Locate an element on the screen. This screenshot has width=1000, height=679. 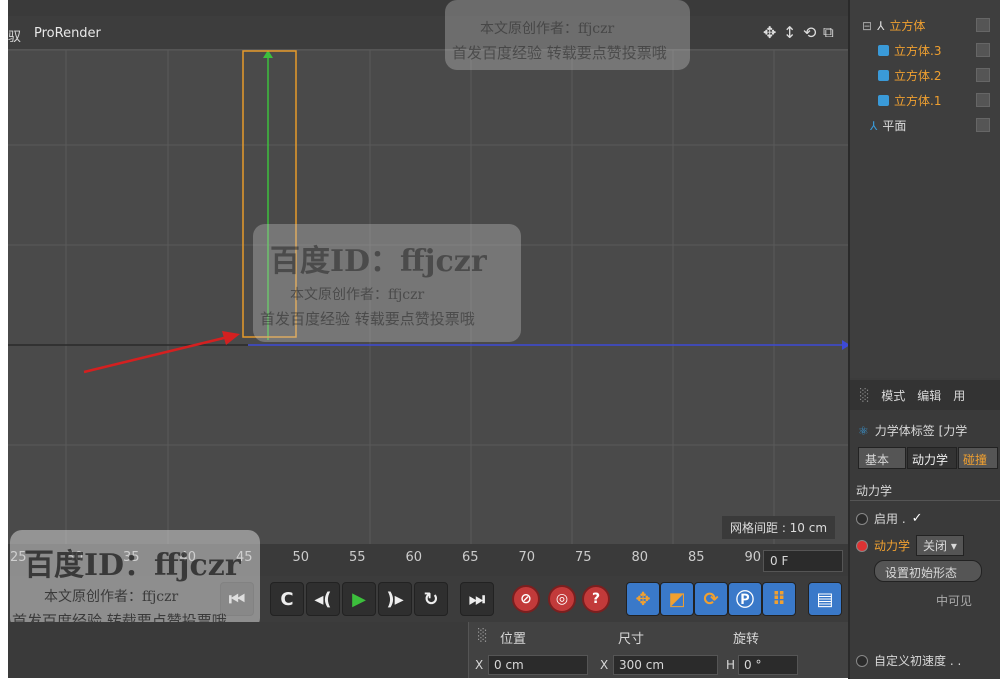
previous-key-button: C is located at coordinates (287, 599).